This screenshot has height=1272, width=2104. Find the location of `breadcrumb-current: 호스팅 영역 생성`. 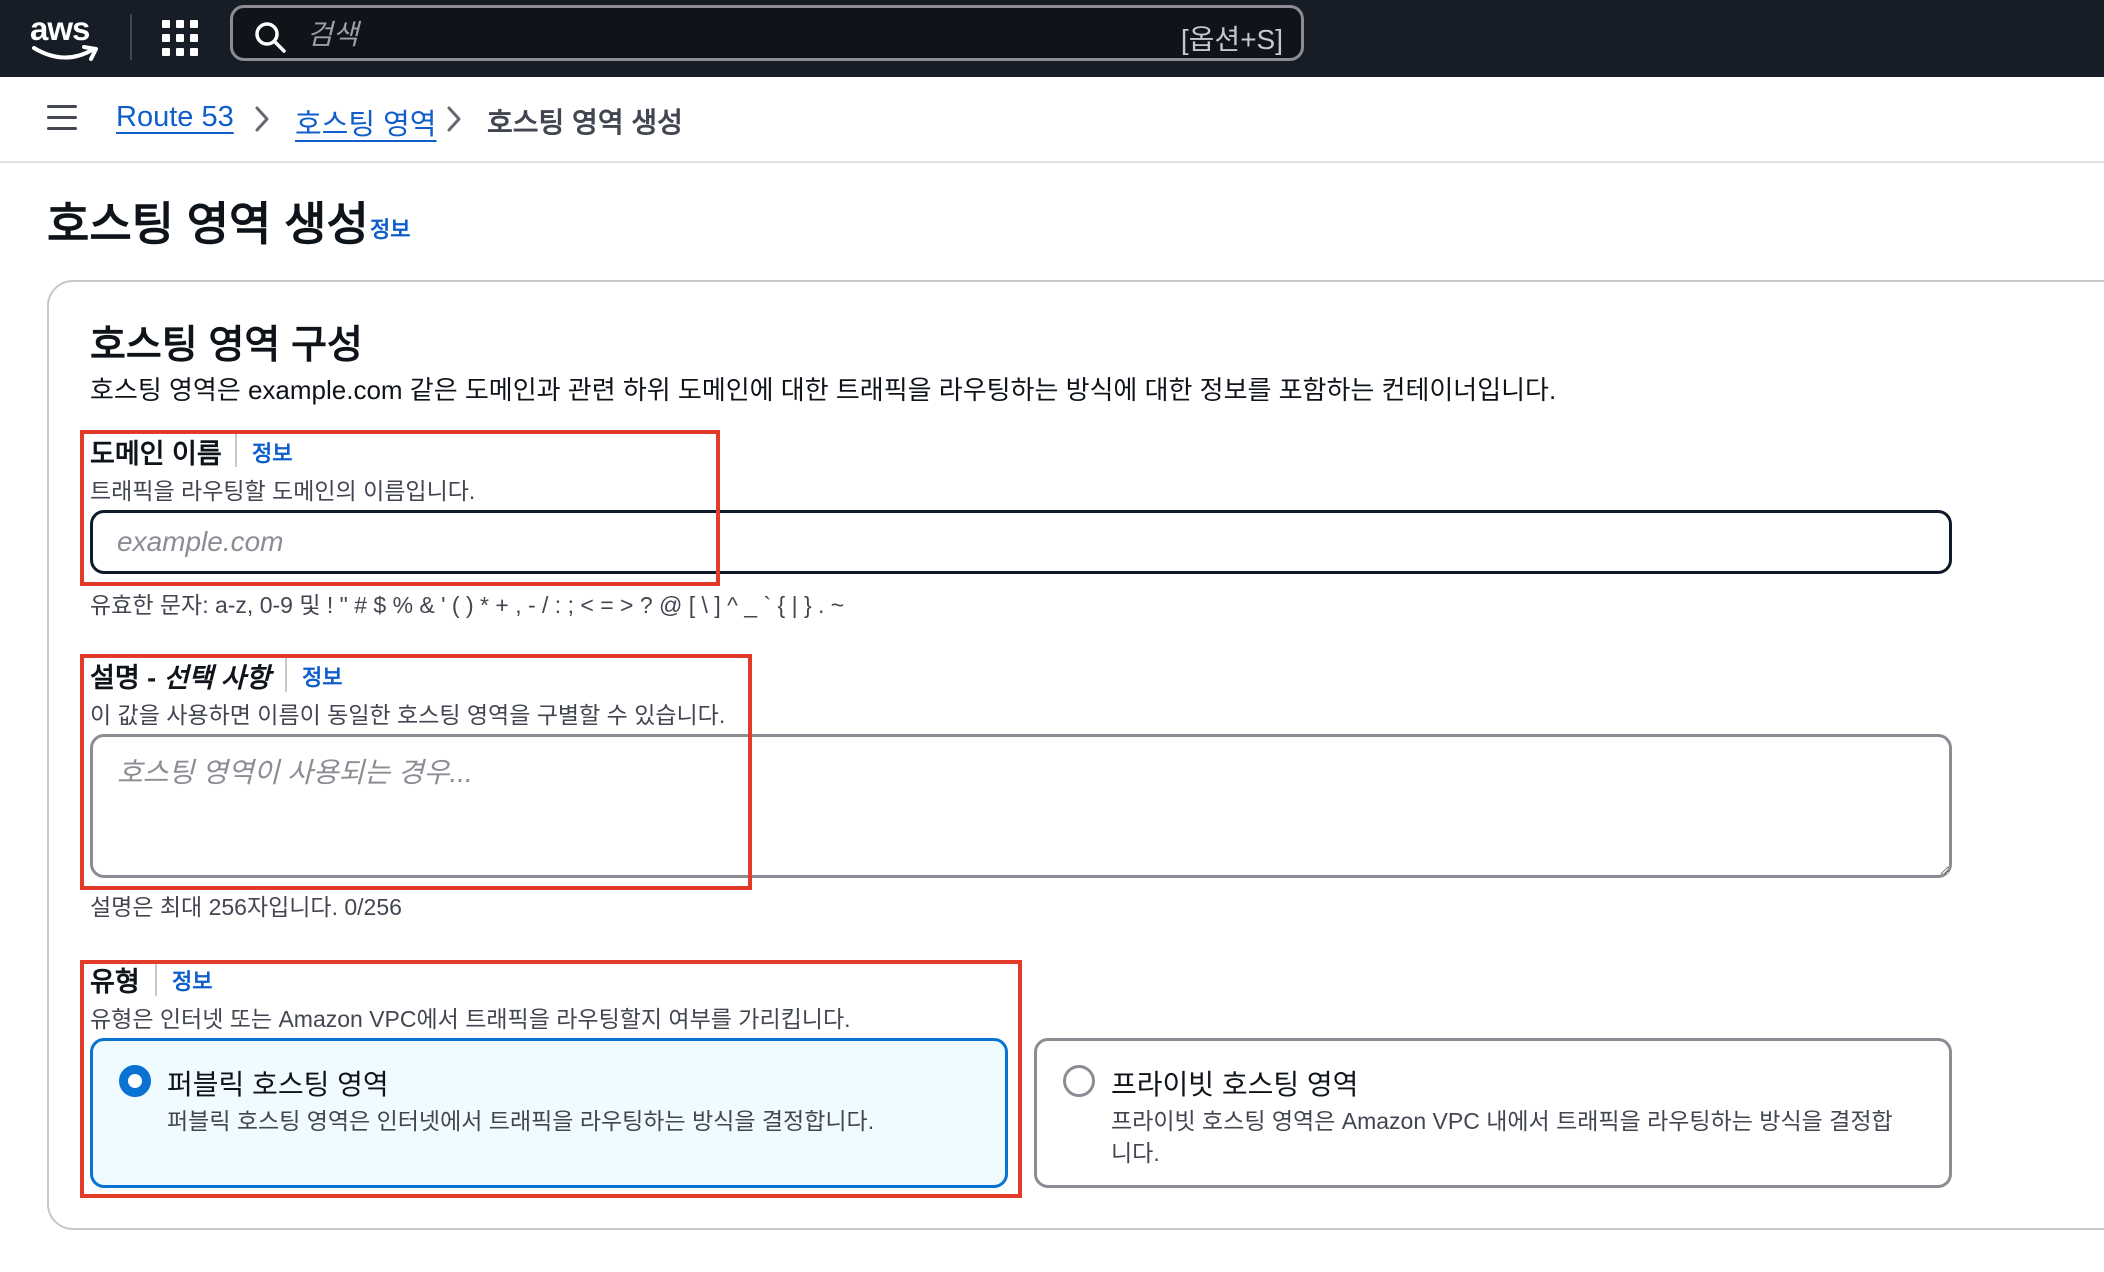

breadcrumb-current: 호스팅 영역 생성 is located at coordinates (585, 122).